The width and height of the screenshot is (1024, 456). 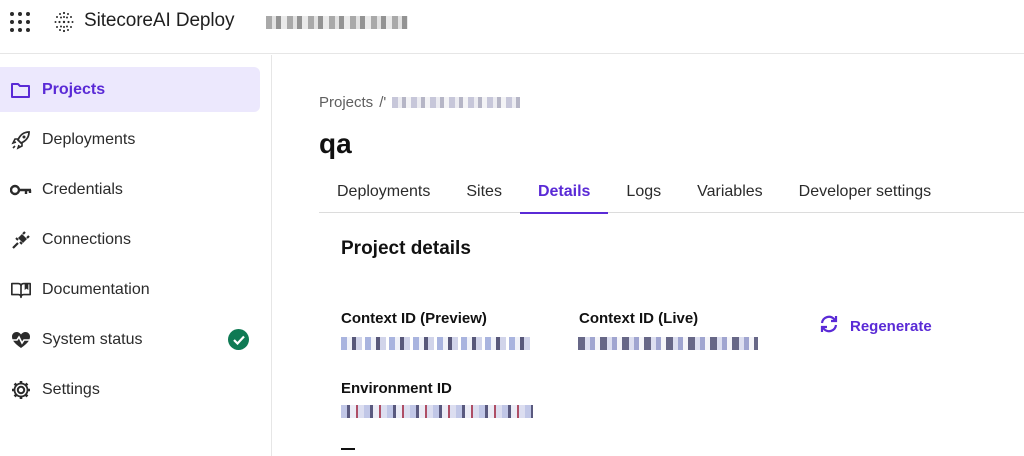 What do you see at coordinates (92, 339) in the screenshot?
I see `sidebar-item-label: System status` at bounding box center [92, 339].